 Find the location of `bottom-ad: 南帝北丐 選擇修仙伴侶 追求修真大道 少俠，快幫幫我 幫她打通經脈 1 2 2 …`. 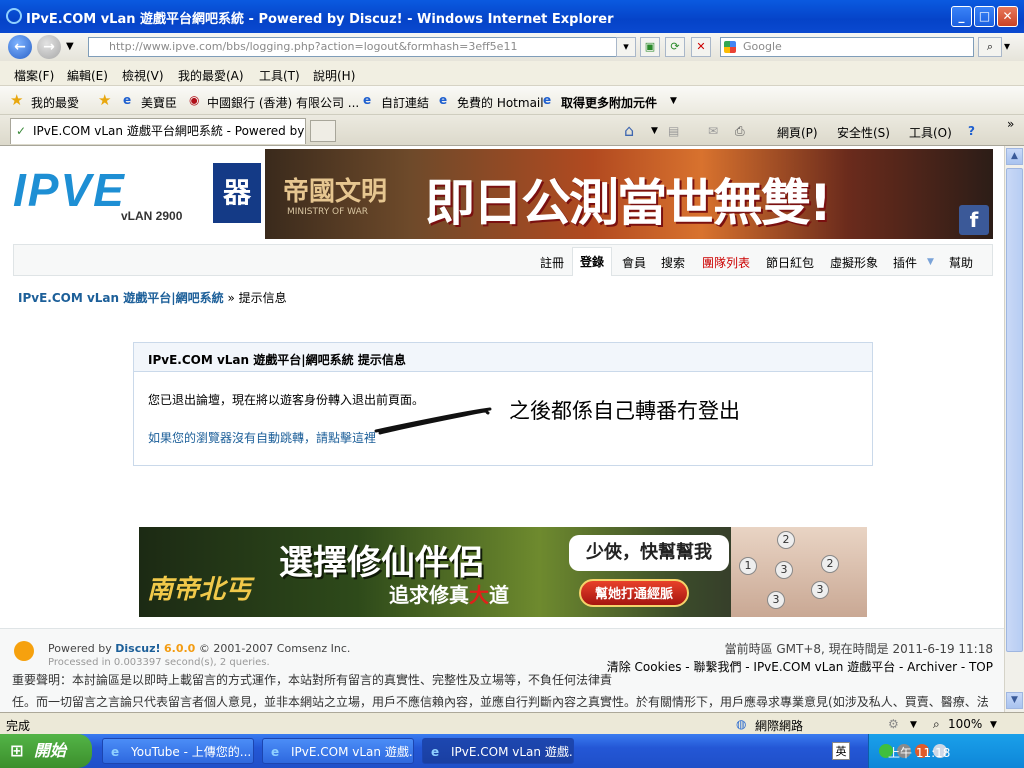

bottom-ad: 南帝北丐 選擇修仙伴侶 追求修真大道 少俠，快幫幫我 幫她打通經脈 1 2 2 … is located at coordinates (503, 572).